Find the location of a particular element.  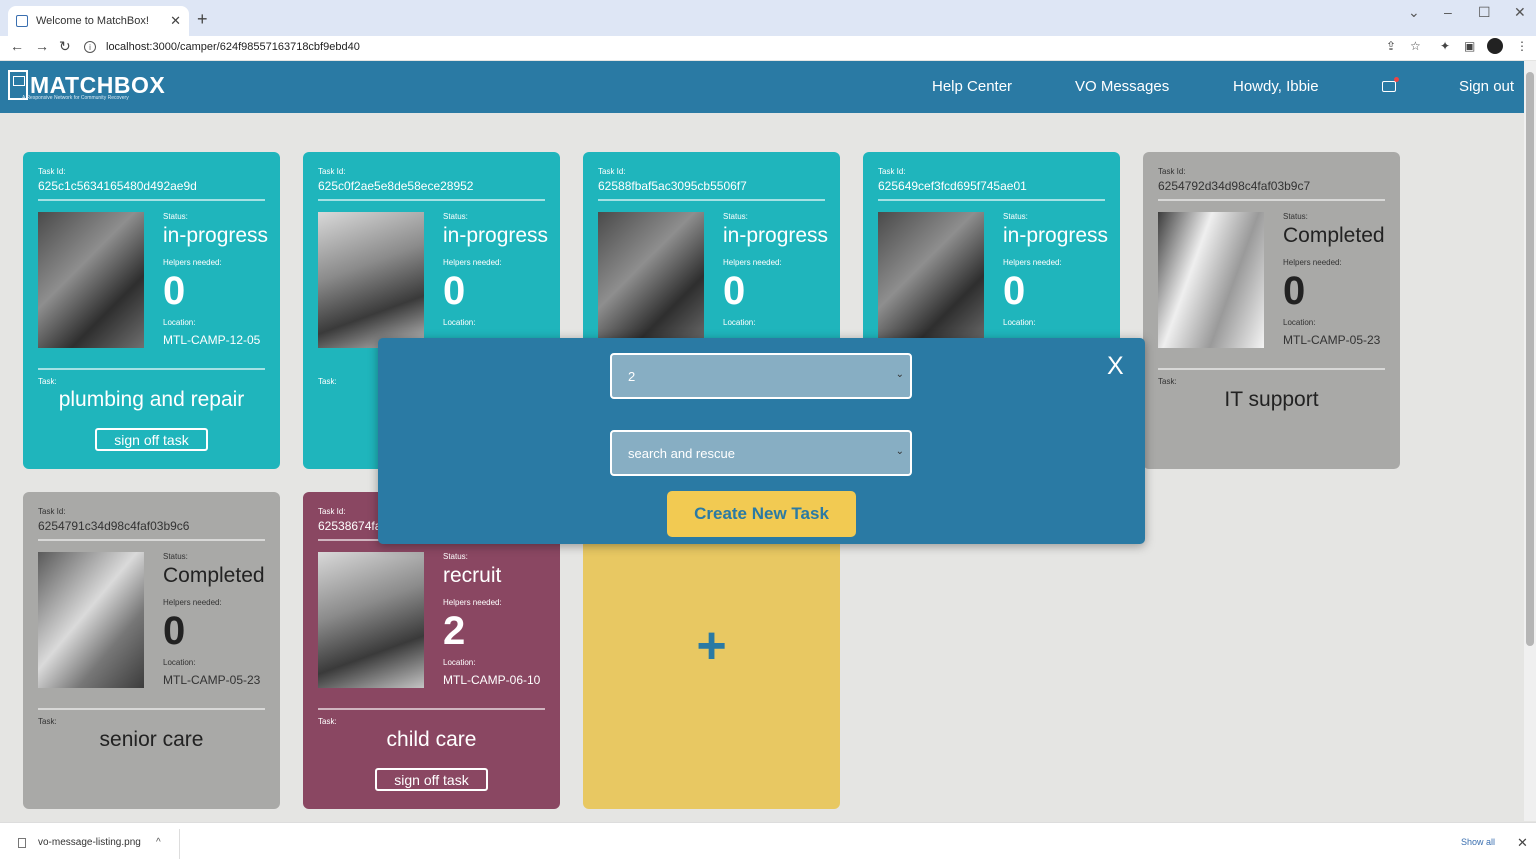

share-icon: ⇪ is located at coordinates (1391, 46).